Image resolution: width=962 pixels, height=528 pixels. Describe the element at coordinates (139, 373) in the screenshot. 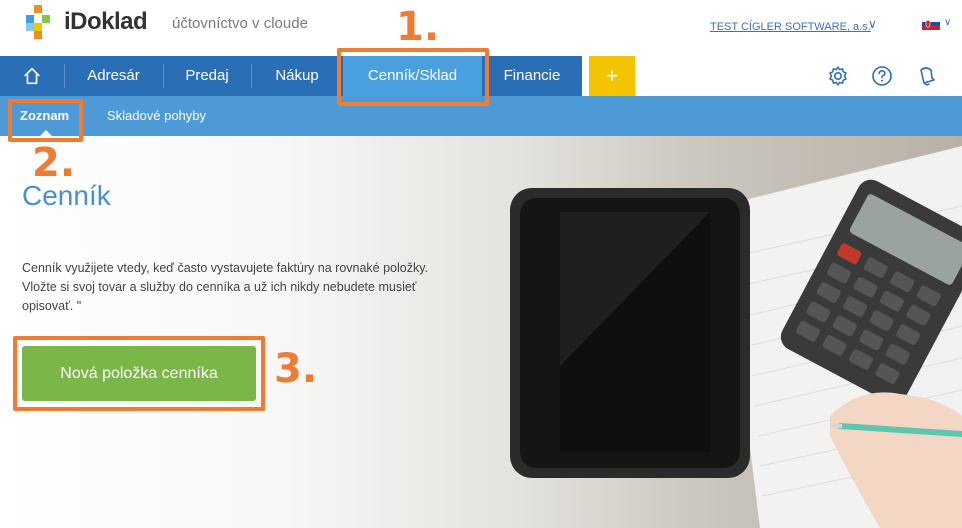

I see `new-price-list-item-button: Nová položka cenníka` at that location.